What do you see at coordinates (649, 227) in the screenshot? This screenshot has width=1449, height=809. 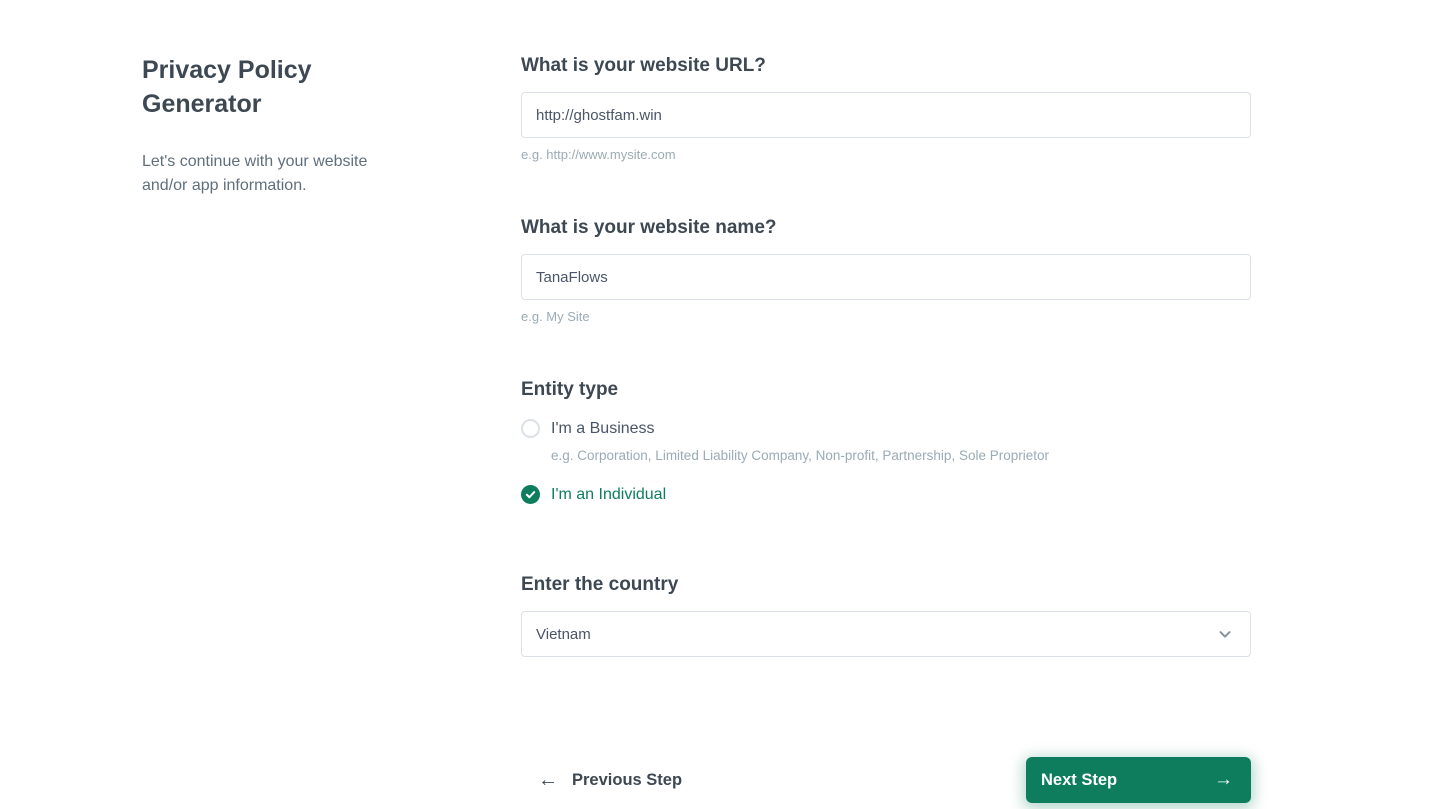 I see `website-name-label: What is your website name?` at bounding box center [649, 227].